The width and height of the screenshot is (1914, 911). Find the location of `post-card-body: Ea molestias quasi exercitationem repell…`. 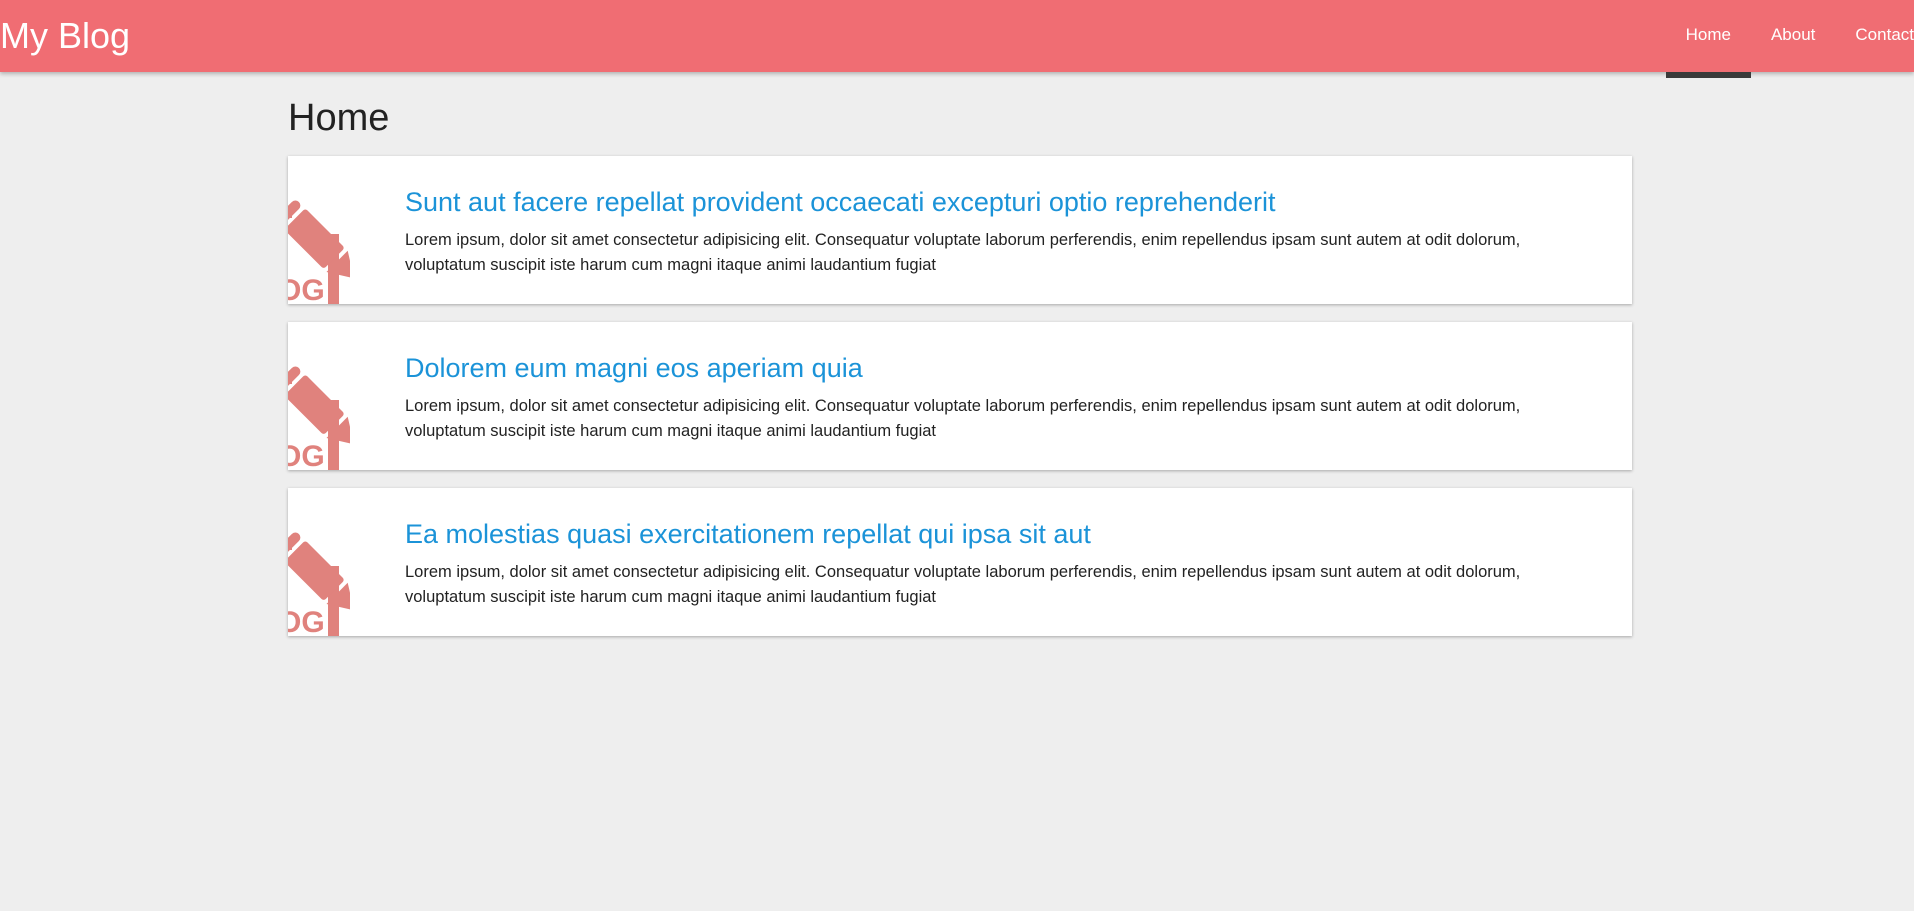

post-card-body: Ea molestias quasi exercitationem repell… is located at coordinates (983, 564).